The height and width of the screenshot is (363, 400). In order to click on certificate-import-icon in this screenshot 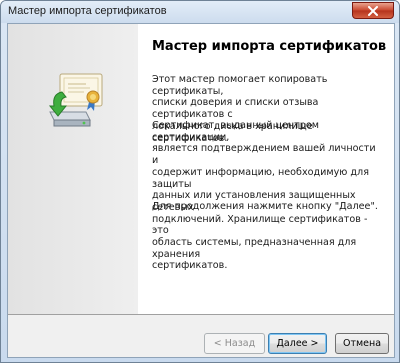, I will do `click(75, 100)`.